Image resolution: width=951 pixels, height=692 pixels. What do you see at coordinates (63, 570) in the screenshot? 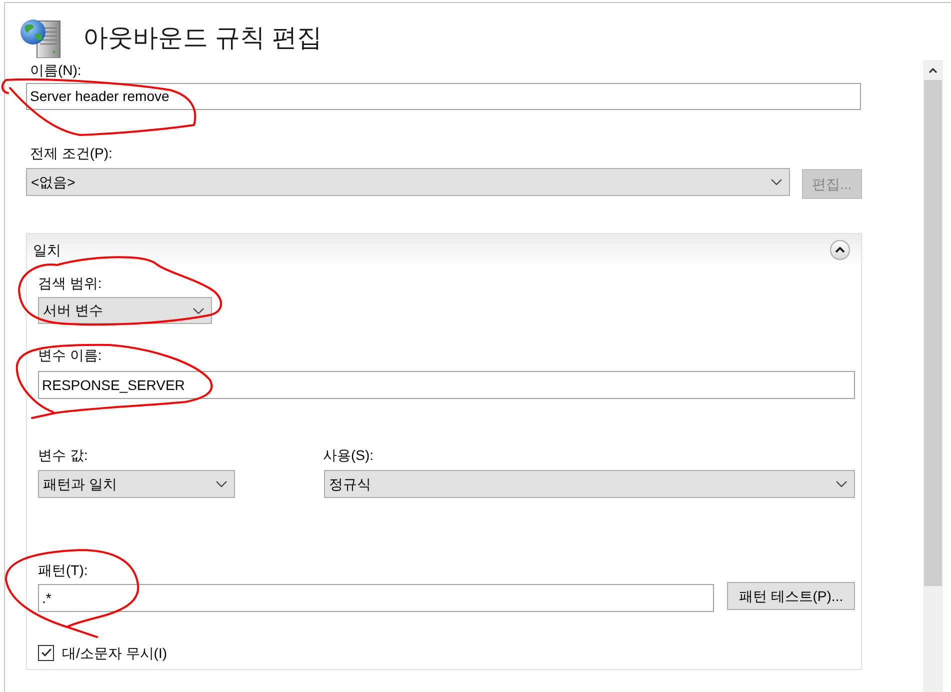
I see `pattern-label: 패턴(T):` at bounding box center [63, 570].